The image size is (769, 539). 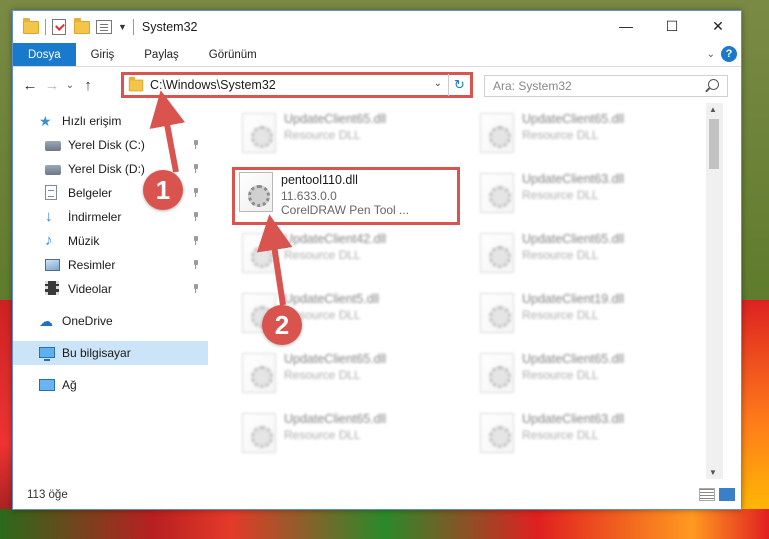 I want to click on toolbar-separator, so click(x=45, y=27).